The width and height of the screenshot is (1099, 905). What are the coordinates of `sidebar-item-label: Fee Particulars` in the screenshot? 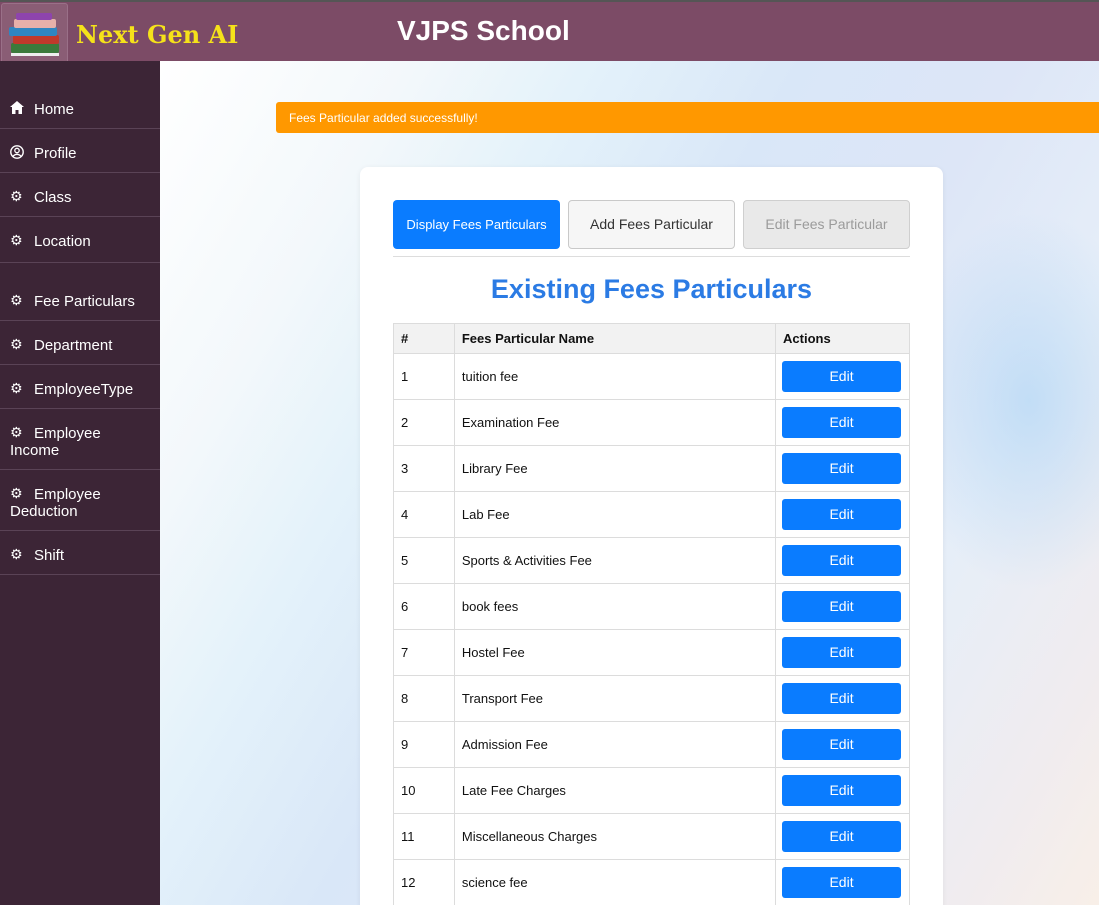 It's located at (84, 301).